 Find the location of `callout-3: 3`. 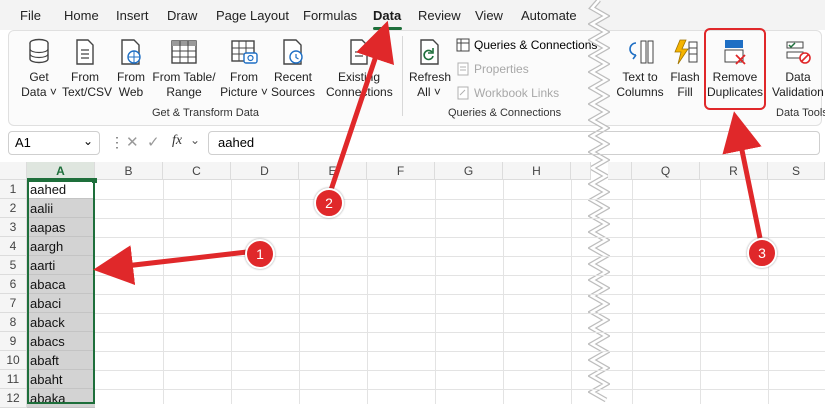

callout-3: 3 is located at coordinates (762, 253).